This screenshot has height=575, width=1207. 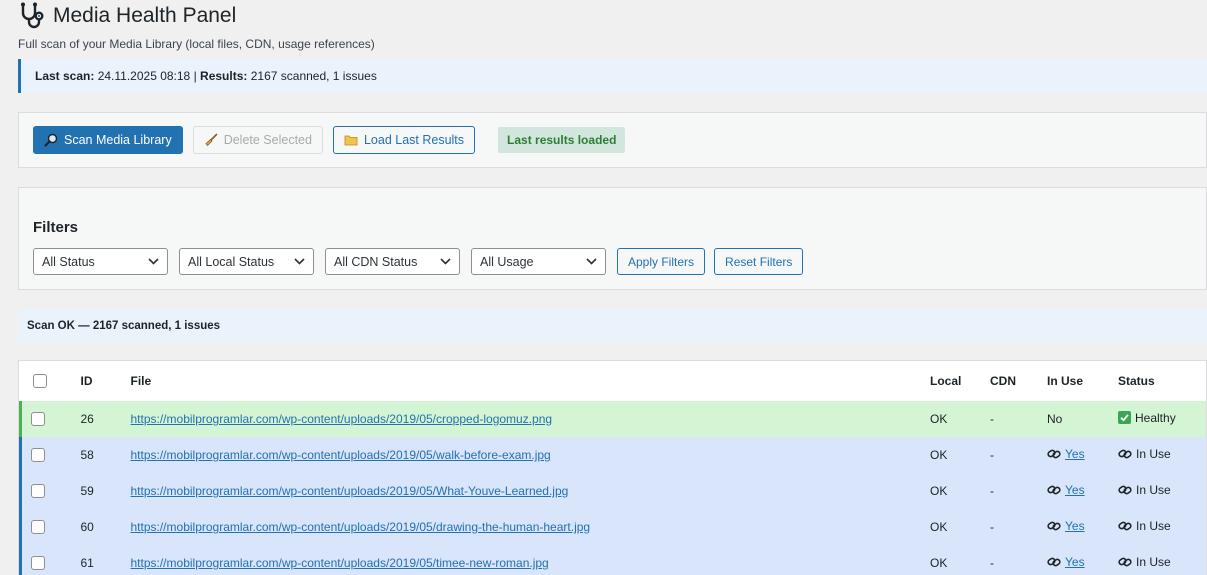 What do you see at coordinates (39, 381) in the screenshot?
I see `select-all-checkbox` at bounding box center [39, 381].